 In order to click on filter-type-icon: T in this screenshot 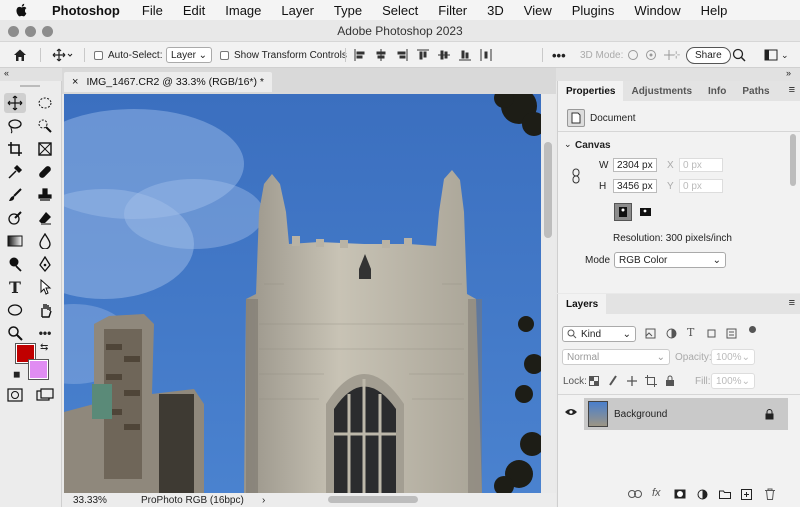, I will do `click(690, 332)`.